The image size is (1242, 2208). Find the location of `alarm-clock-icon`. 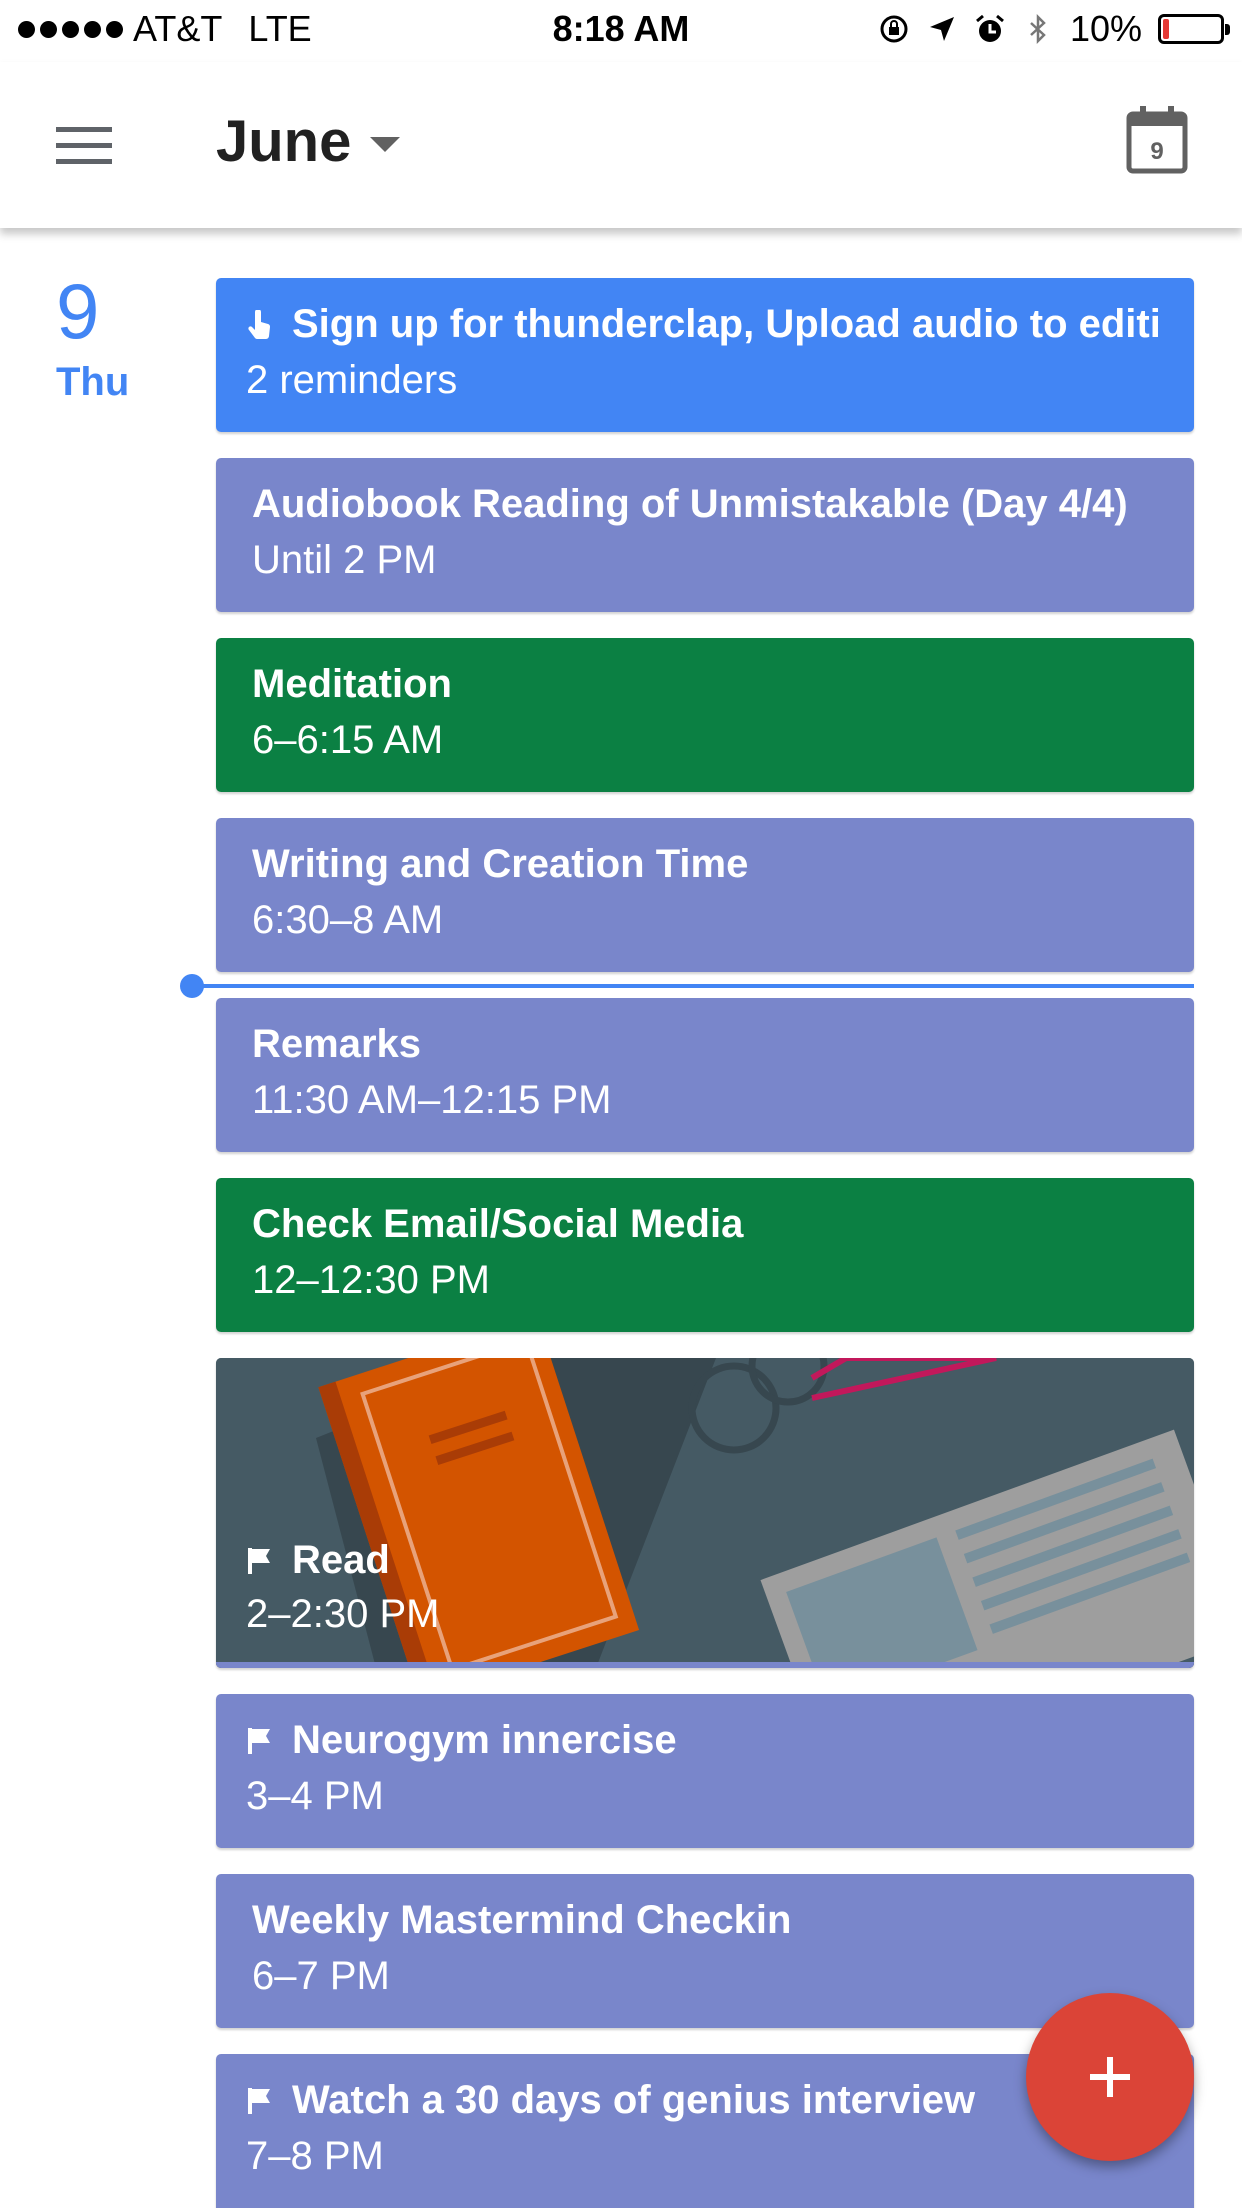

alarm-clock-icon is located at coordinates (989, 28).